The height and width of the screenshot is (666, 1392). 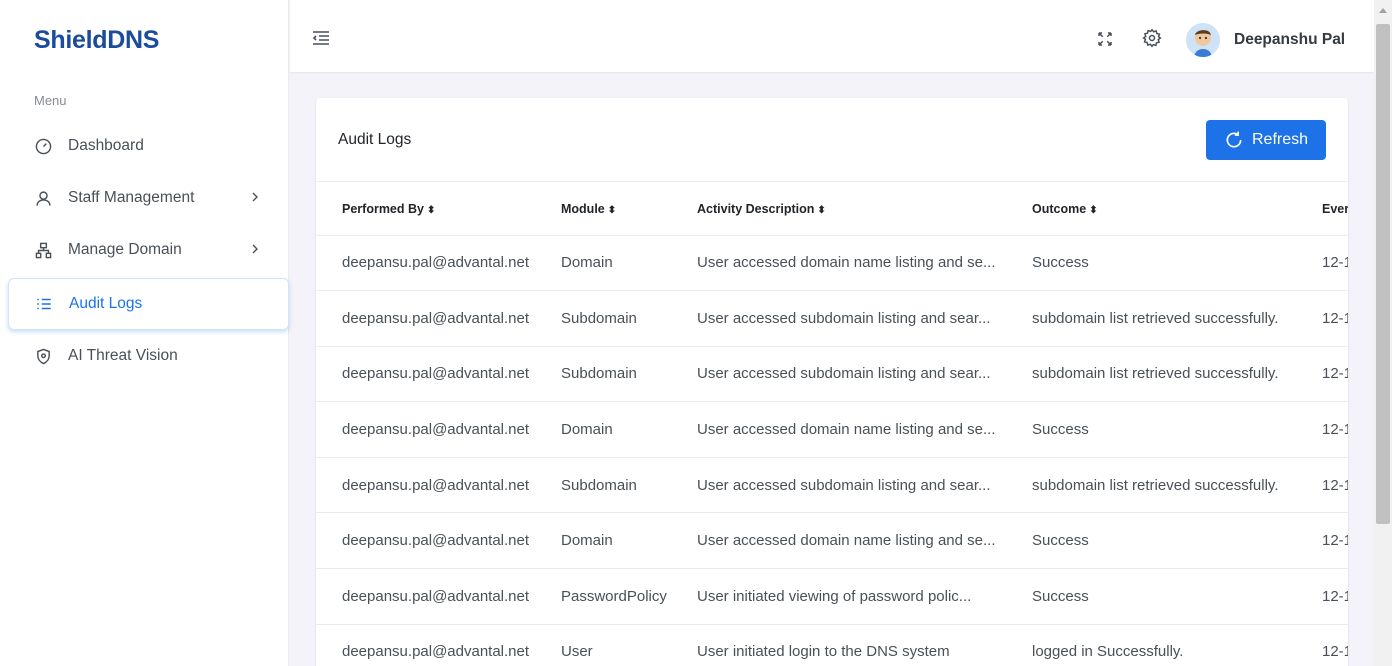 I want to click on card-header: Audit Logs Refresh, so click(x=832, y=140).